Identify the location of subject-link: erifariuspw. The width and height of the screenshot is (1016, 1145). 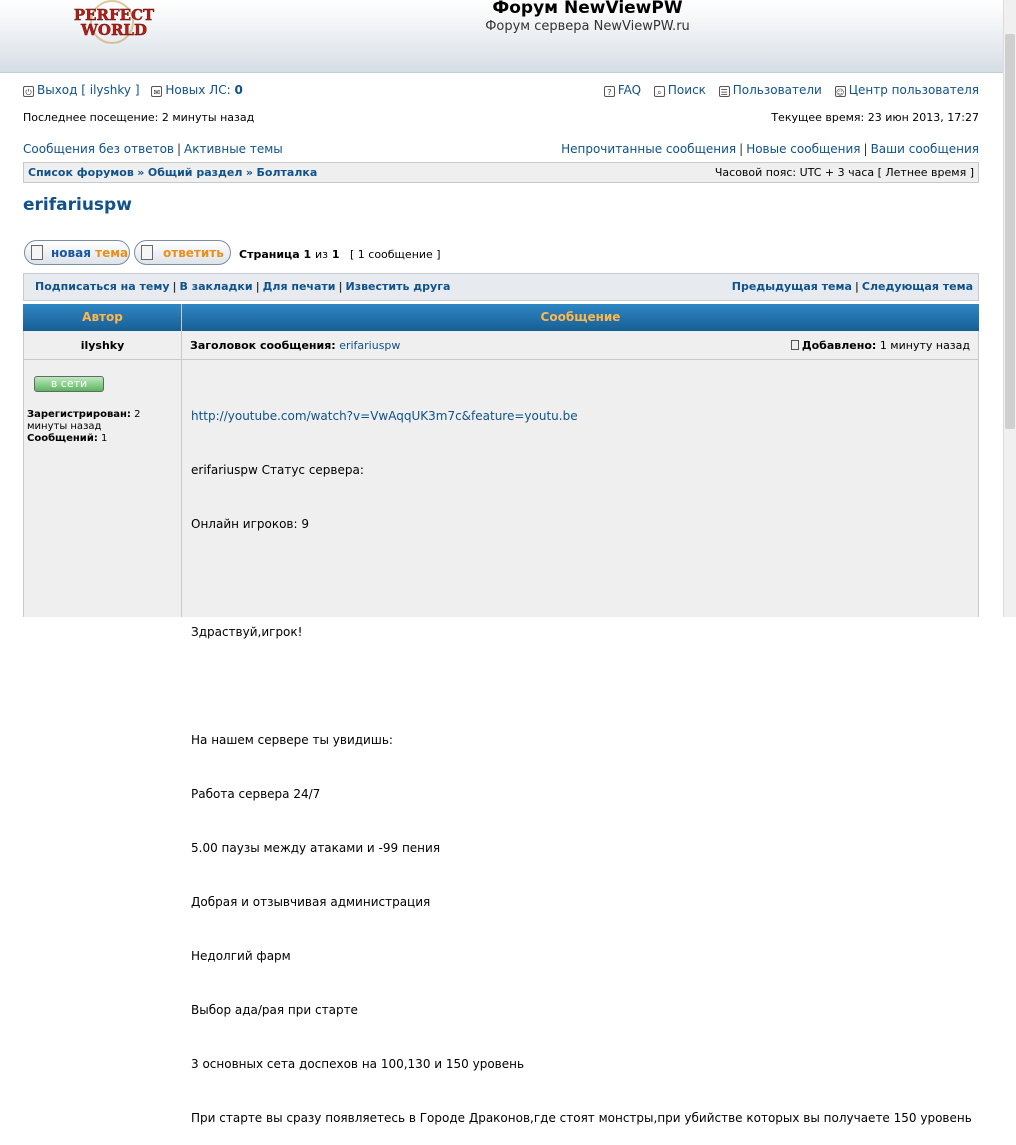
(369, 345).